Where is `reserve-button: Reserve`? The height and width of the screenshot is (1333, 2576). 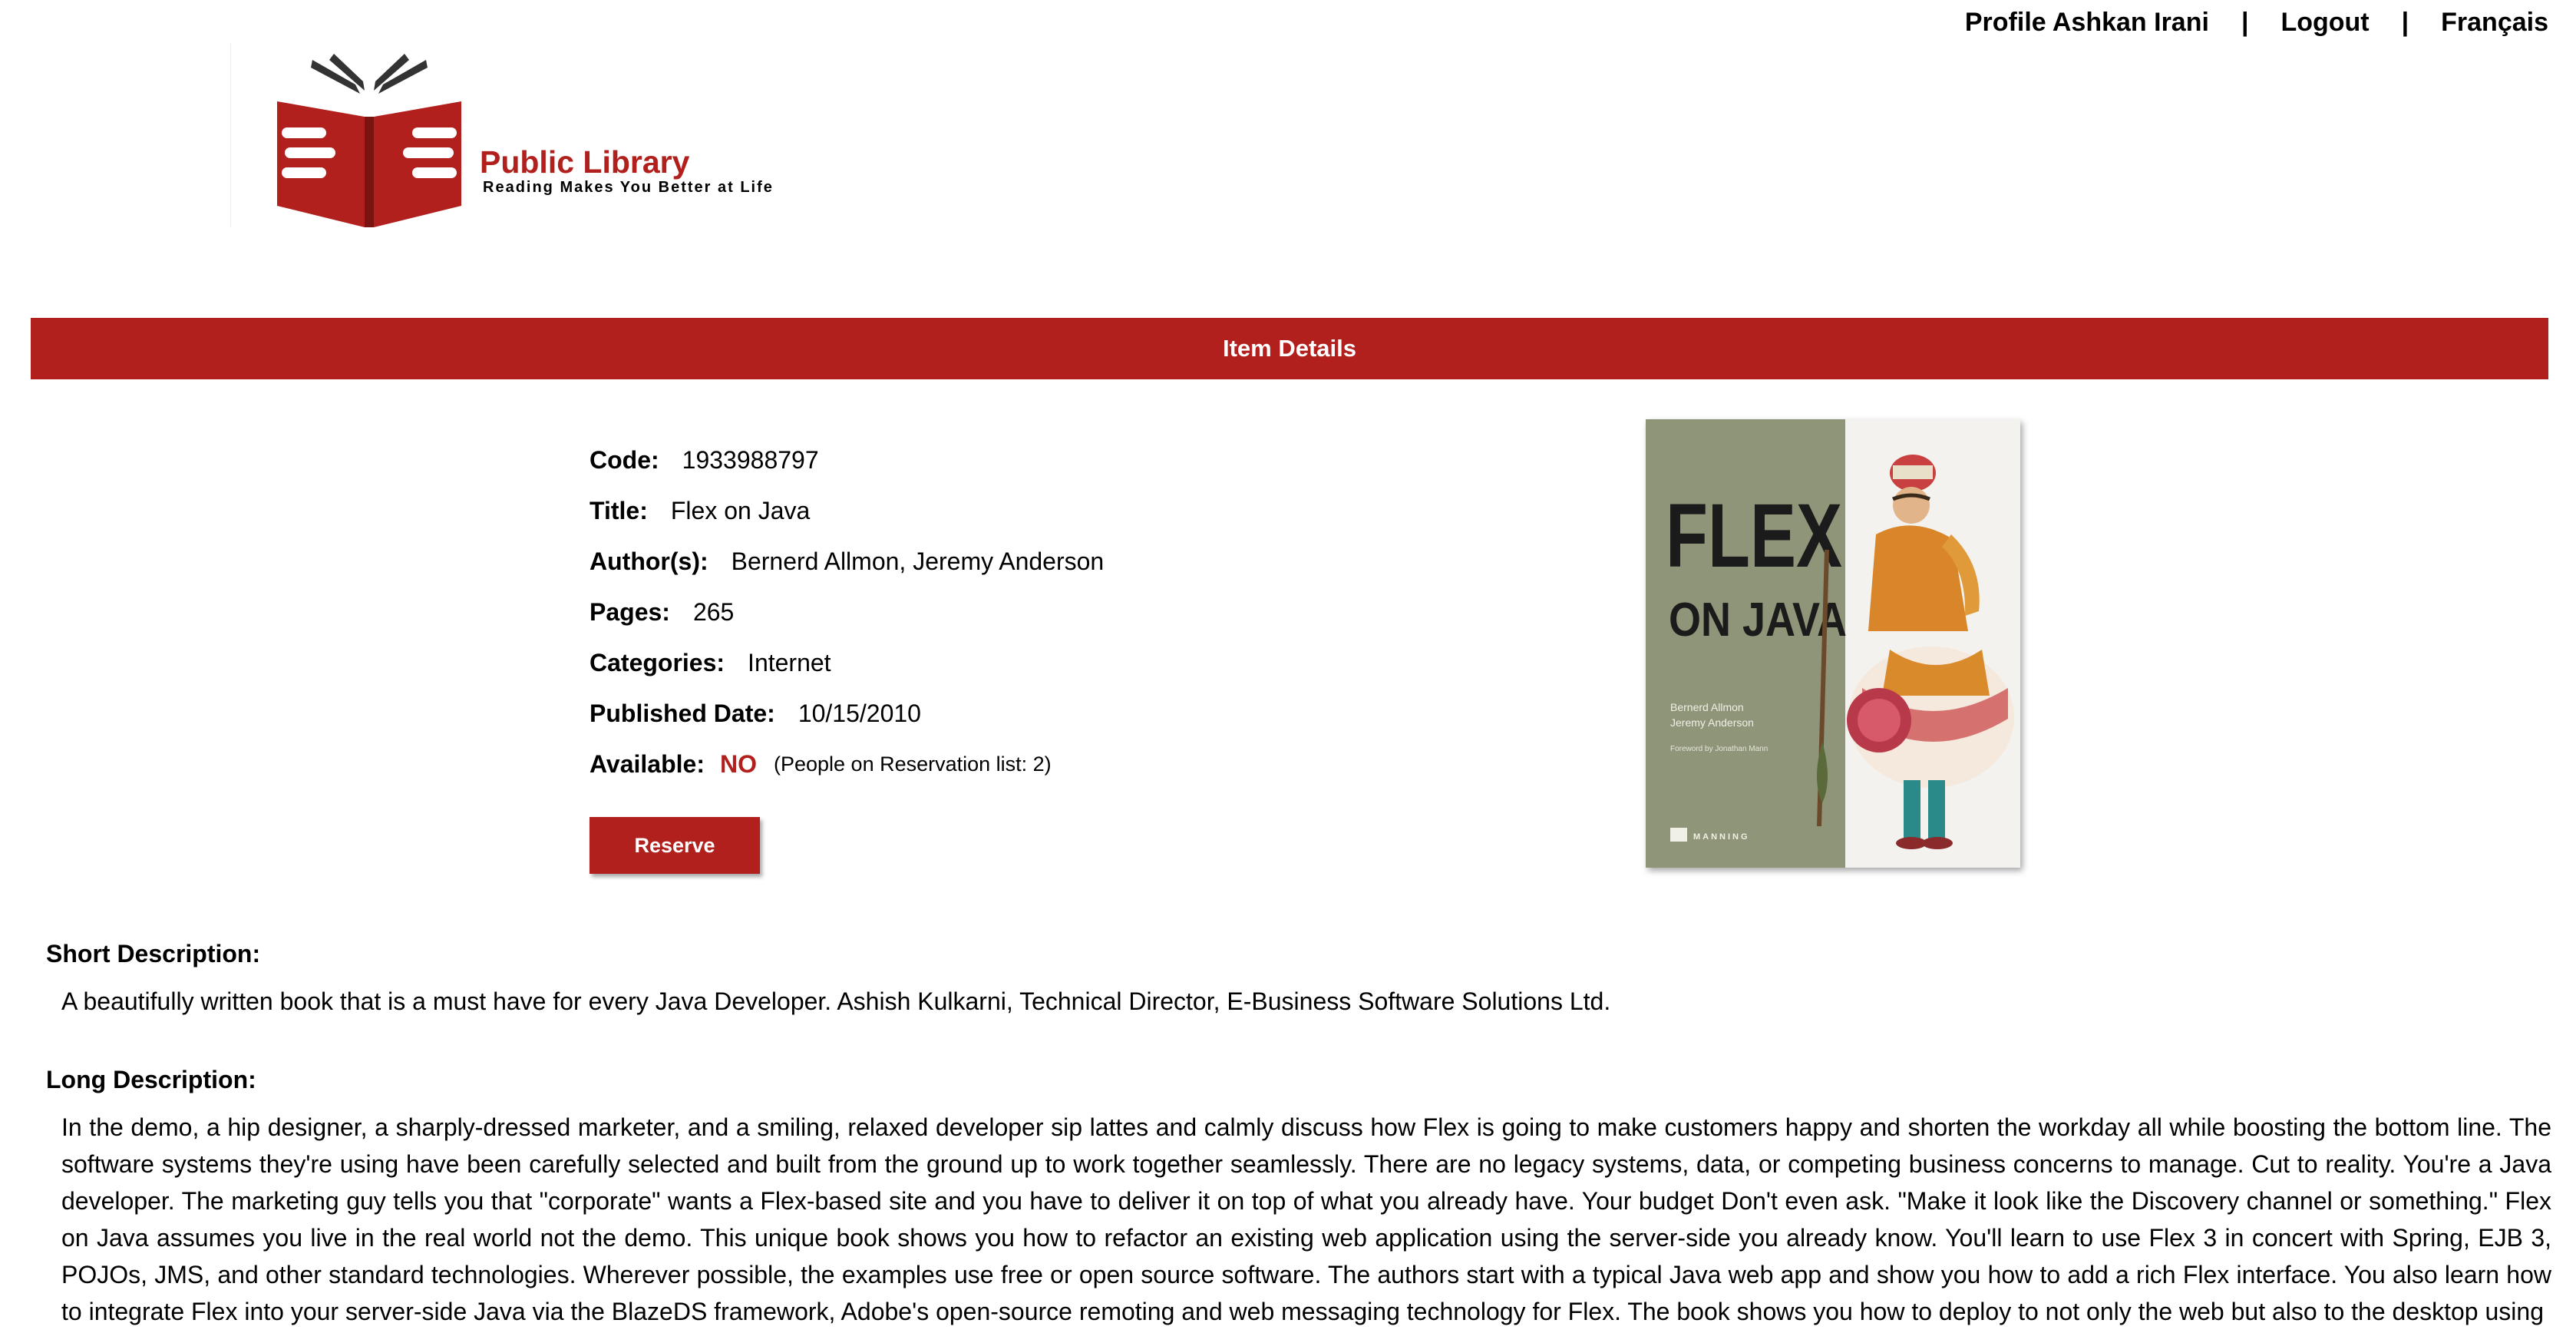 reserve-button: Reserve is located at coordinates (675, 845).